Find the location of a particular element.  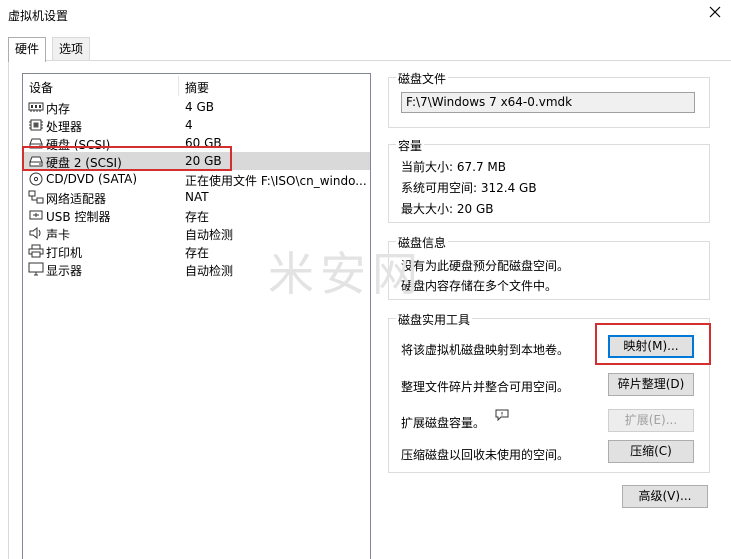

title-bar: 虚拟机设置 is located at coordinates (365, 15).